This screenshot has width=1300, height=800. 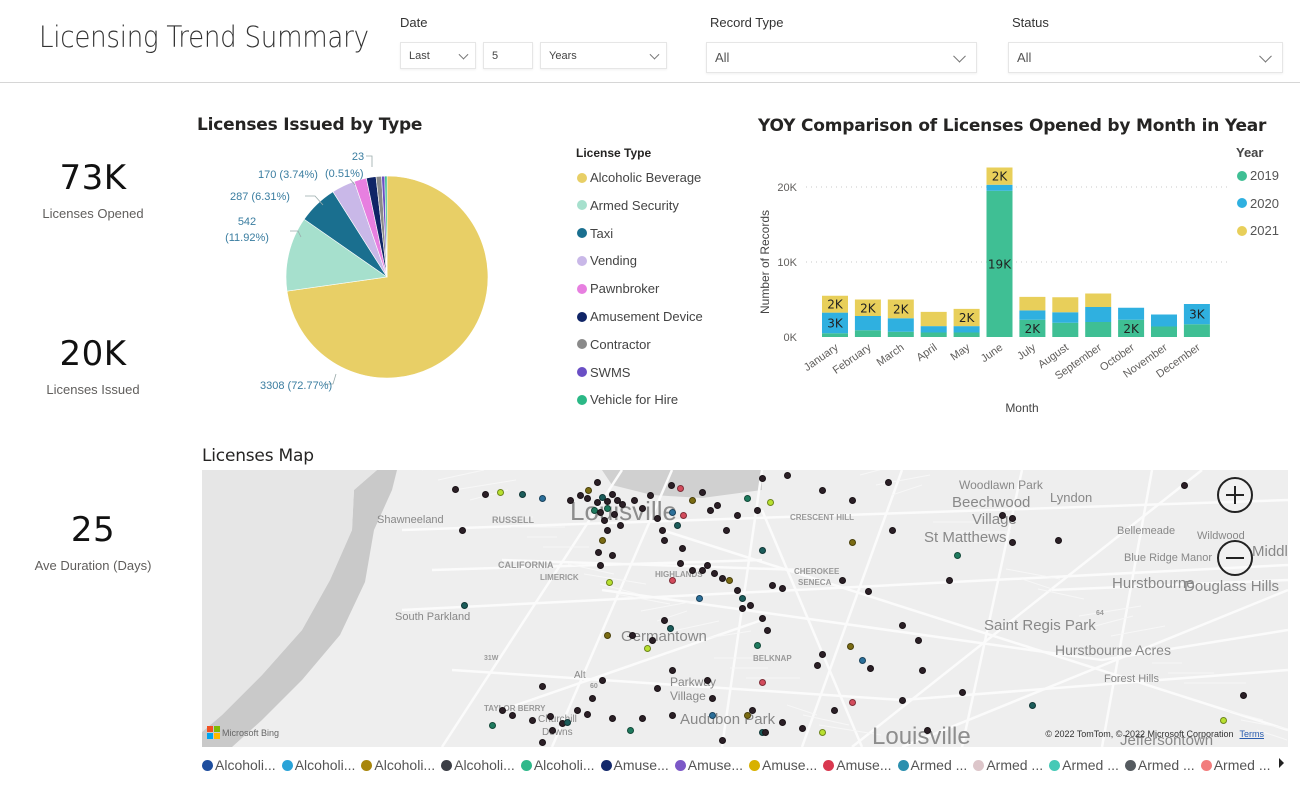 What do you see at coordinates (640, 316) in the screenshot?
I see `legend-item-amusement-device: Amusement Device` at bounding box center [640, 316].